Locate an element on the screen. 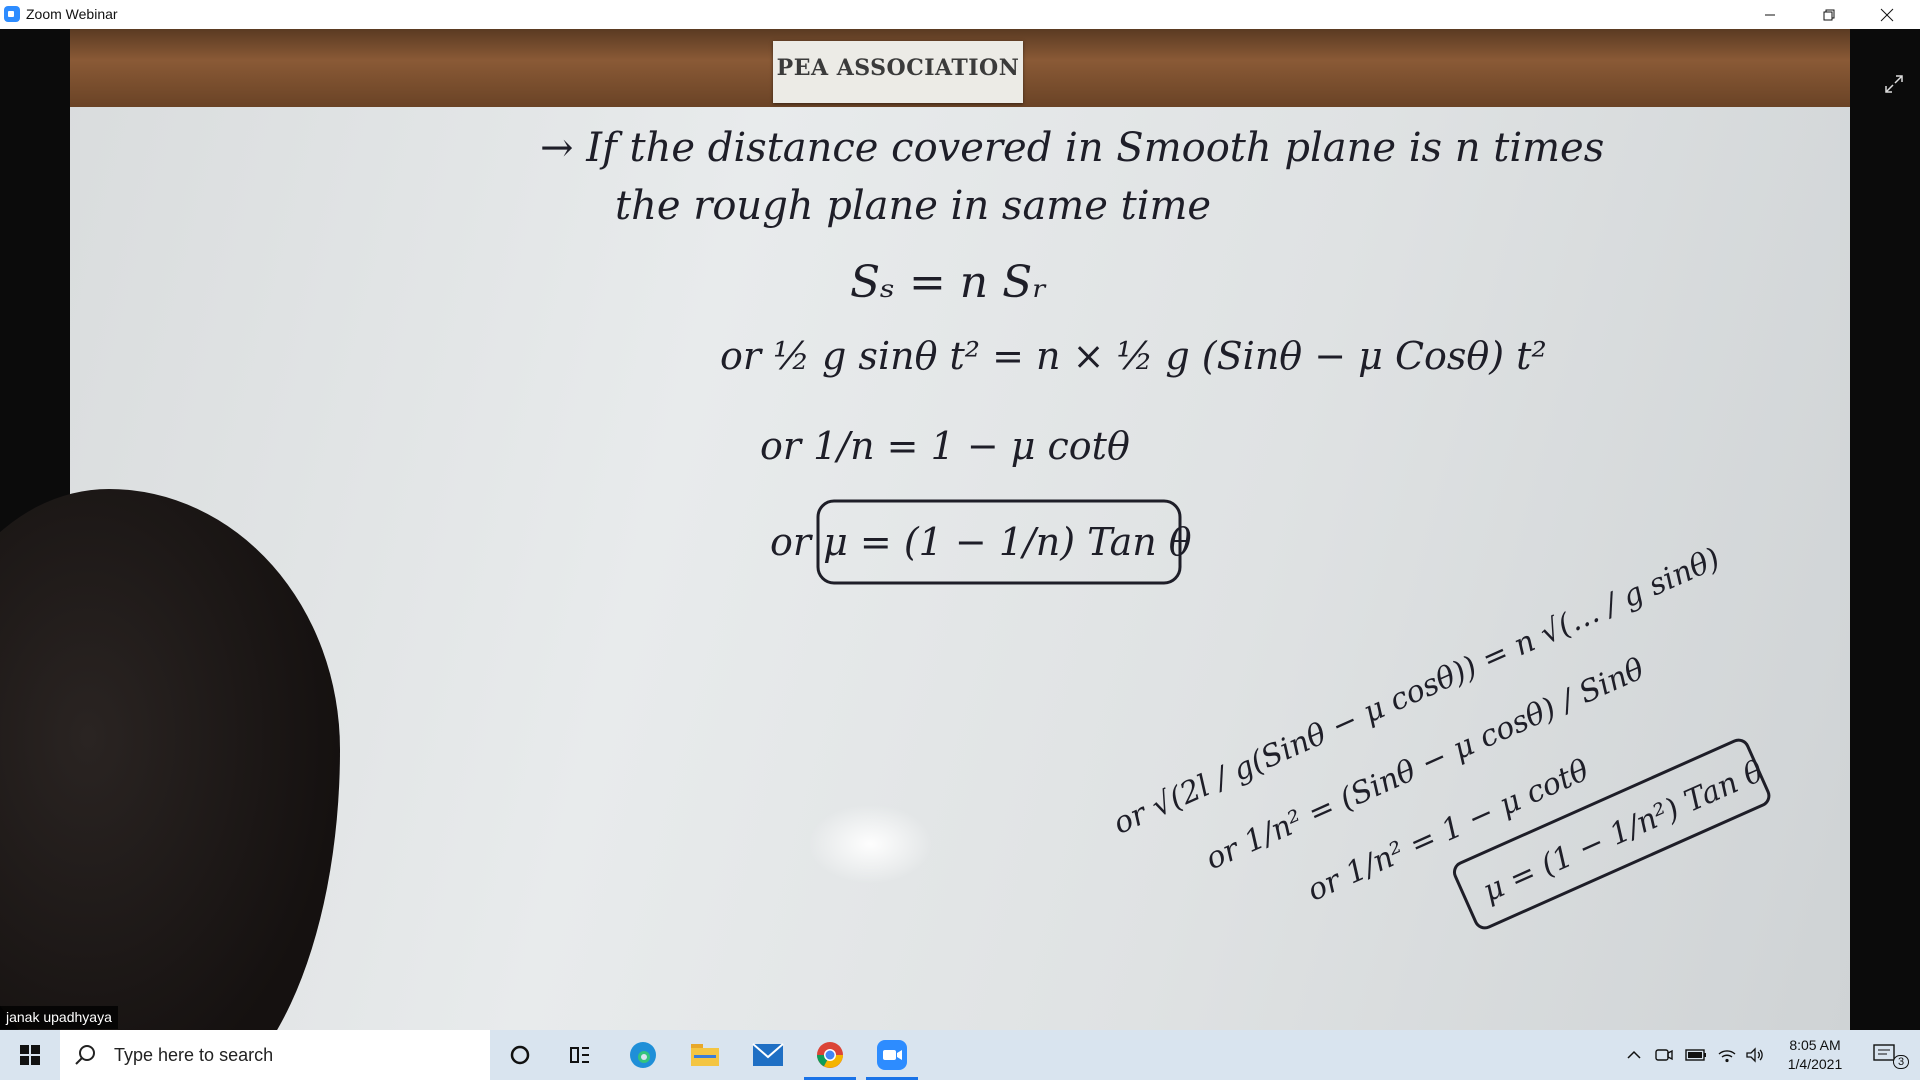  battery-button is located at coordinates (1696, 1055).